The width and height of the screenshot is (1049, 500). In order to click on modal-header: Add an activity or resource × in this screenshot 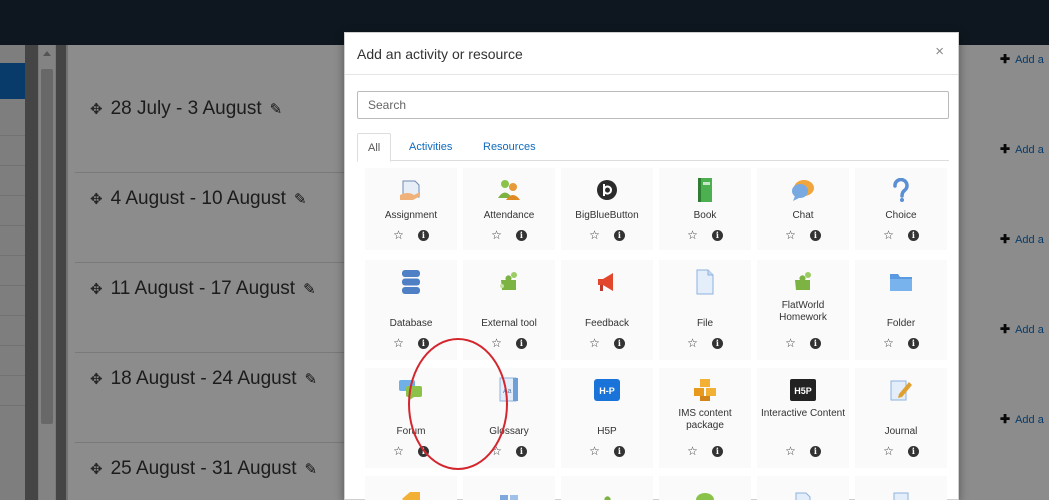, I will do `click(651, 54)`.